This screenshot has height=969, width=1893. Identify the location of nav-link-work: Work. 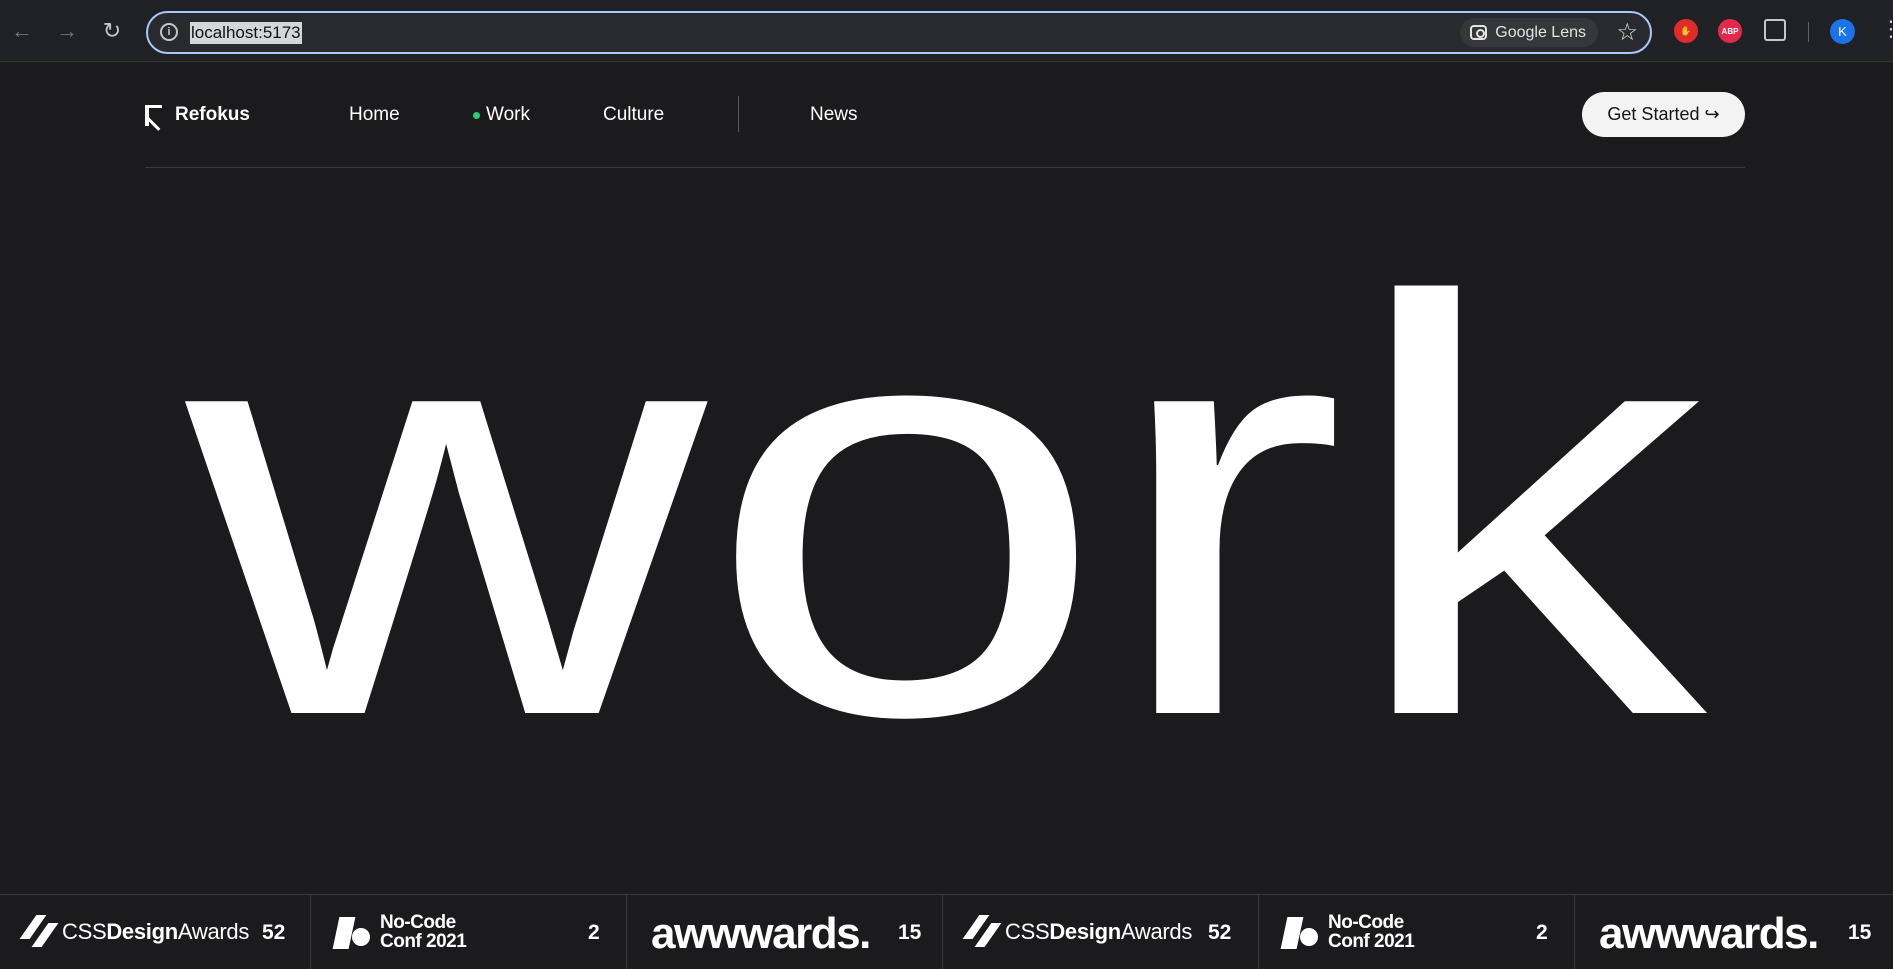
(501, 115).